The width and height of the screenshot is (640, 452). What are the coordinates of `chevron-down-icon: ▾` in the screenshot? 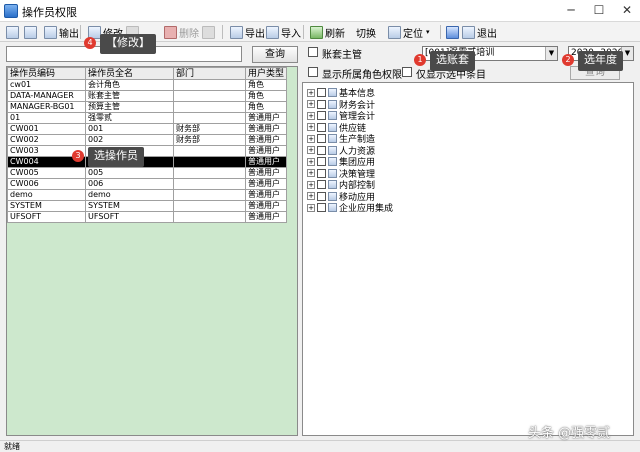 It's located at (428, 32).